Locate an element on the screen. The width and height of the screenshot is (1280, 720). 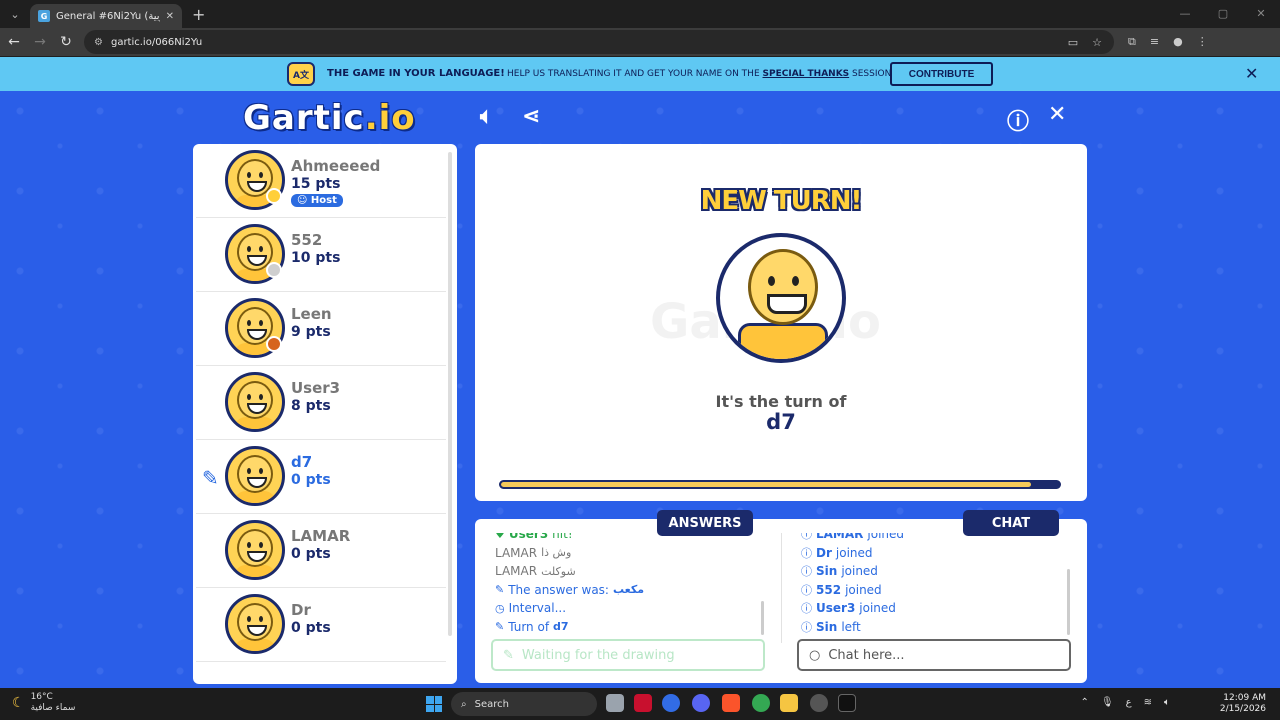
chat-line: ⓘ LAMAR joined is located at coordinates (931, 538).